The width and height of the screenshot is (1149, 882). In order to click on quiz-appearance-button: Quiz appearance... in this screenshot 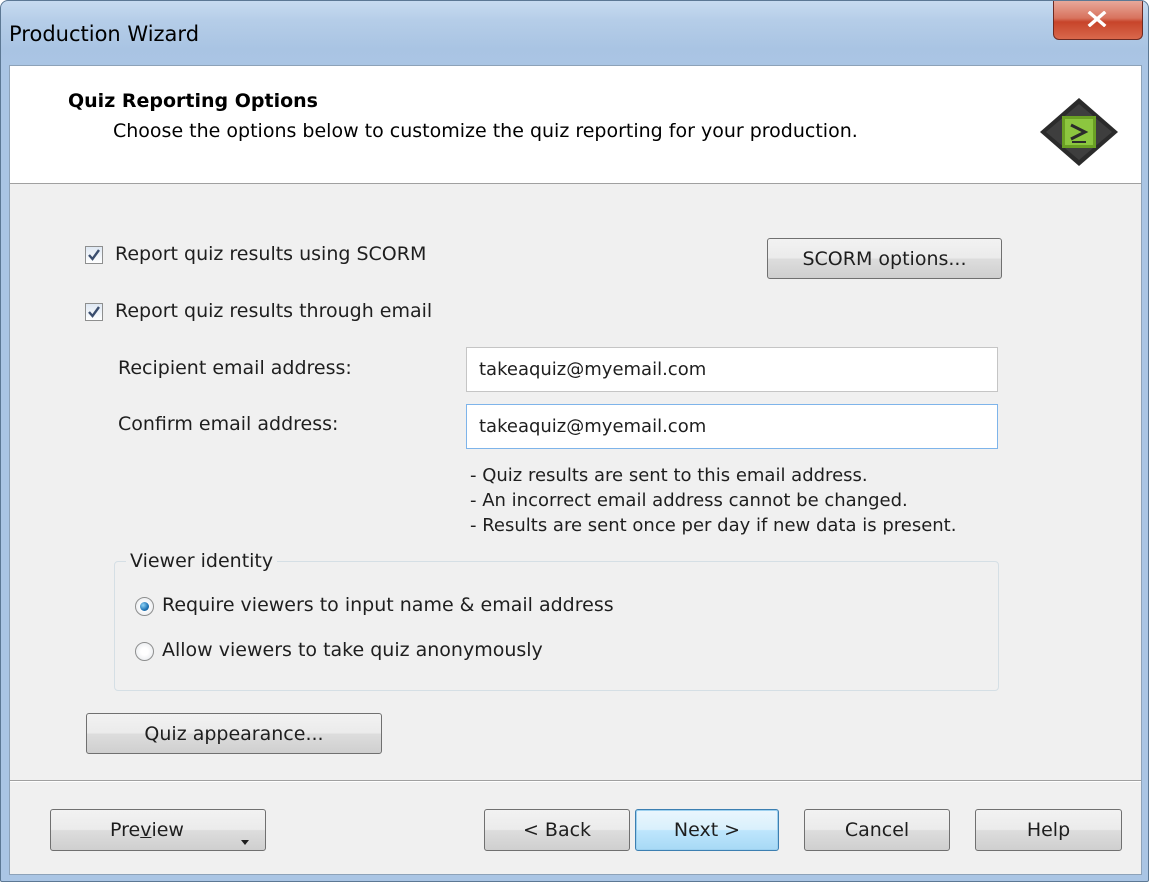, I will do `click(234, 733)`.